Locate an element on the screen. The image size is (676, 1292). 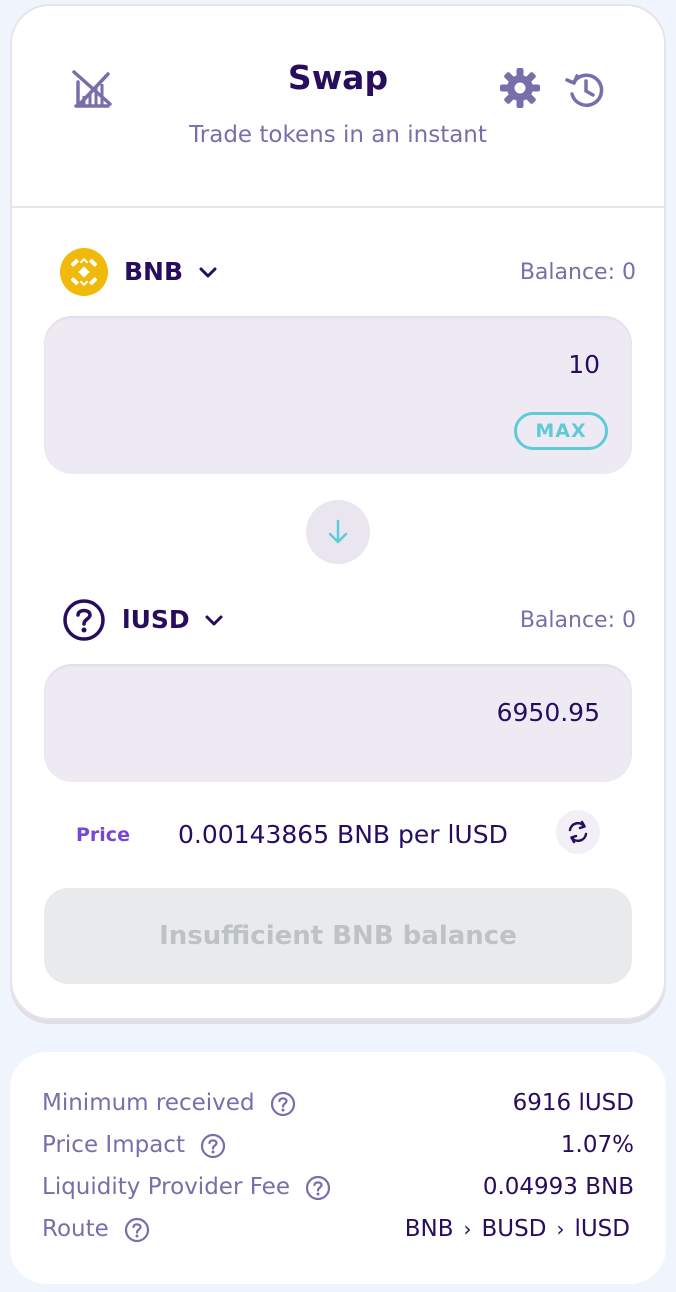
detail-value: 1.07% is located at coordinates (597, 1145).